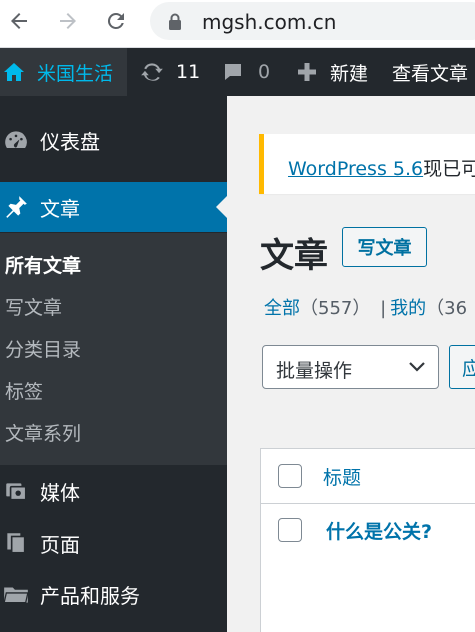 This screenshot has height=632, width=475. I want to click on apply-button: 应, so click(462, 367).